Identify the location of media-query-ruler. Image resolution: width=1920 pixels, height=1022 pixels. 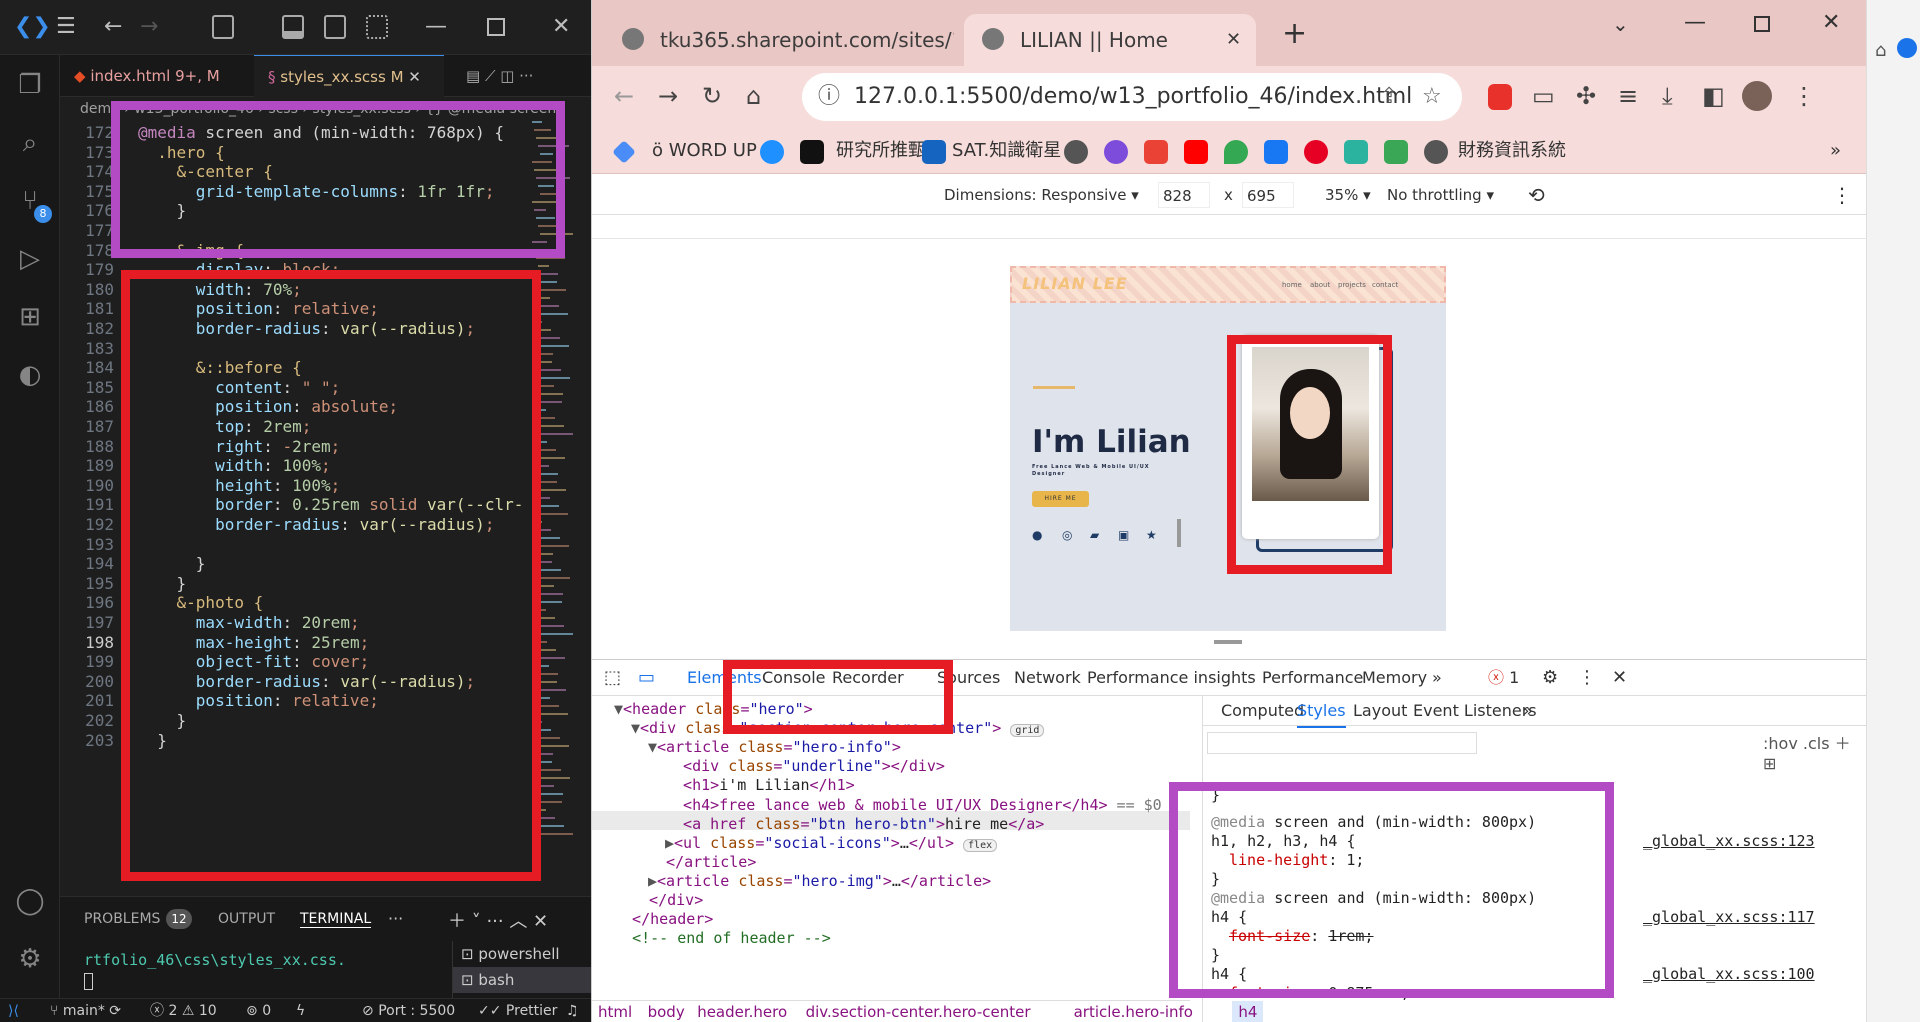
(1229, 227).